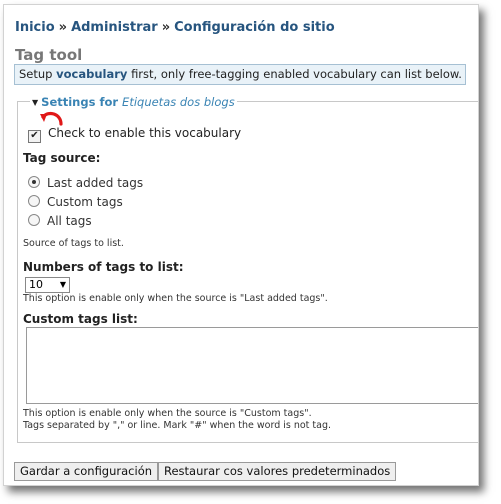 Image resolution: width=501 pixels, height=504 pixels. I want to click on breadcrumb-home-link: Inicio, so click(35, 27).